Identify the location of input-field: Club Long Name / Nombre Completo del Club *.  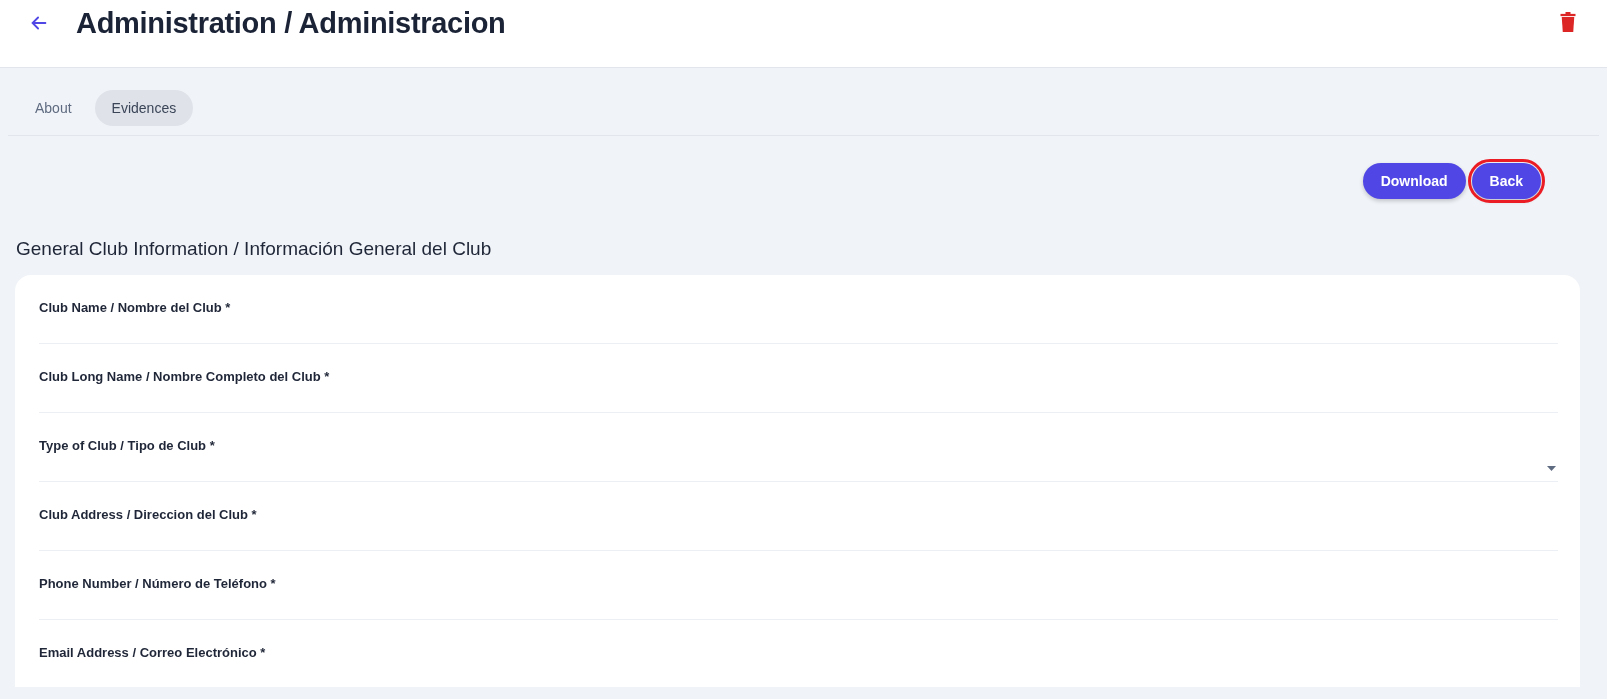
(798, 378).